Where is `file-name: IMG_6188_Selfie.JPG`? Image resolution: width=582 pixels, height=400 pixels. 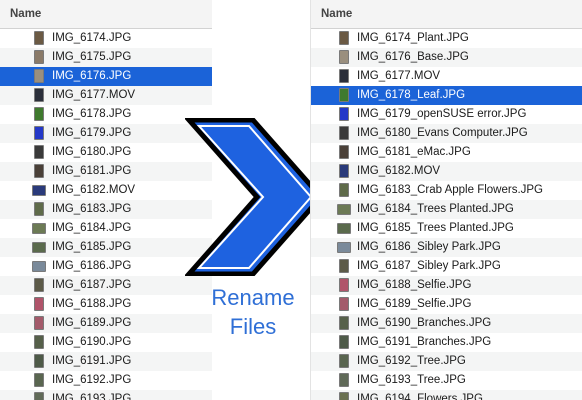
file-name: IMG_6188_Selfie.JPG is located at coordinates (414, 285).